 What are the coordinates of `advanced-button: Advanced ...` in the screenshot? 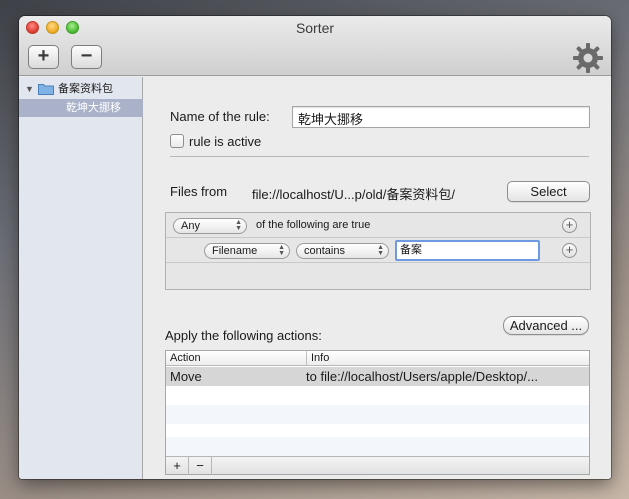 It's located at (546, 325).